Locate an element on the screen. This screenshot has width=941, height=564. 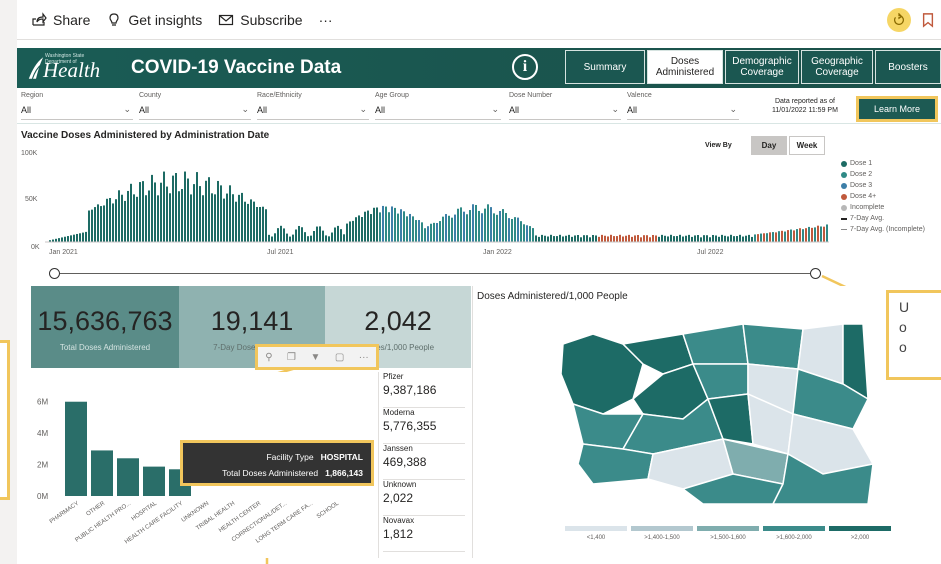
slicer-value: All is located at coordinates (632, 110).